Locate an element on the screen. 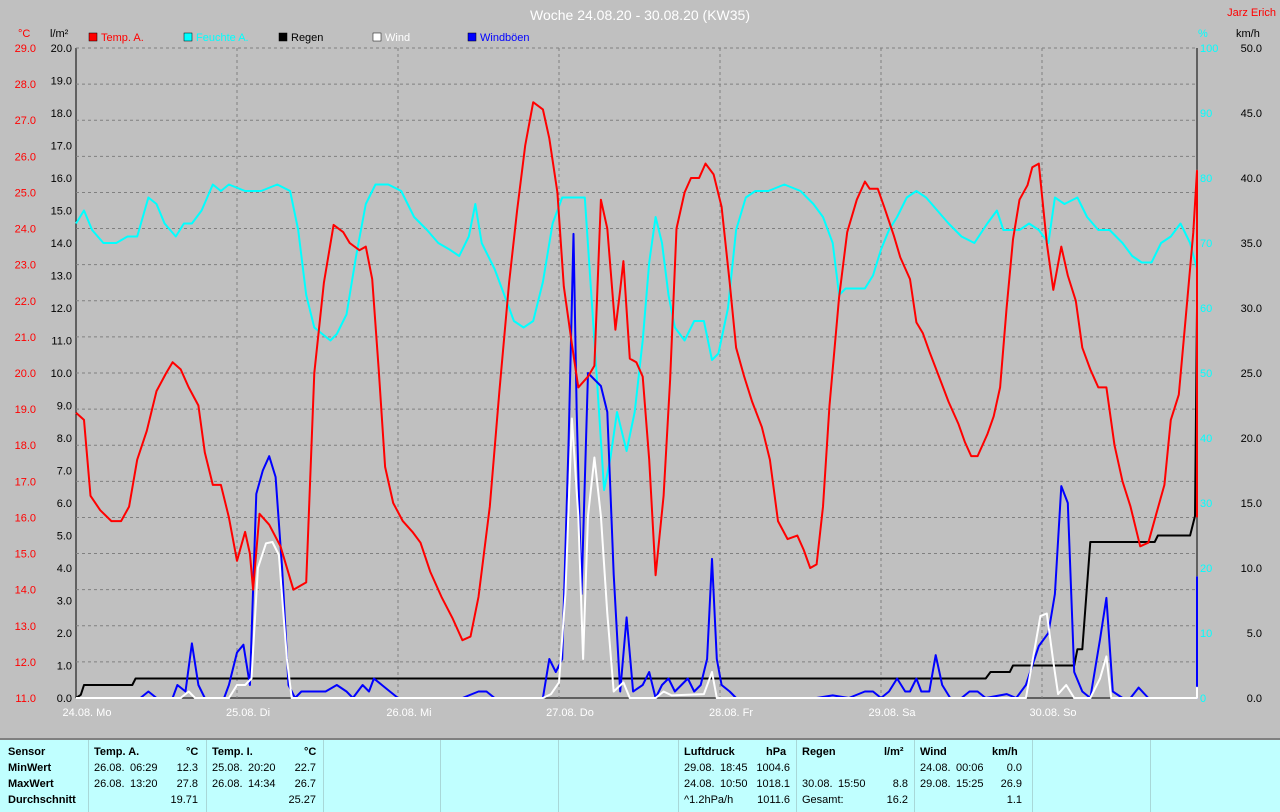 This screenshot has width=1280, height=812. temp-tick-label: 23.0 is located at coordinates (25, 266).